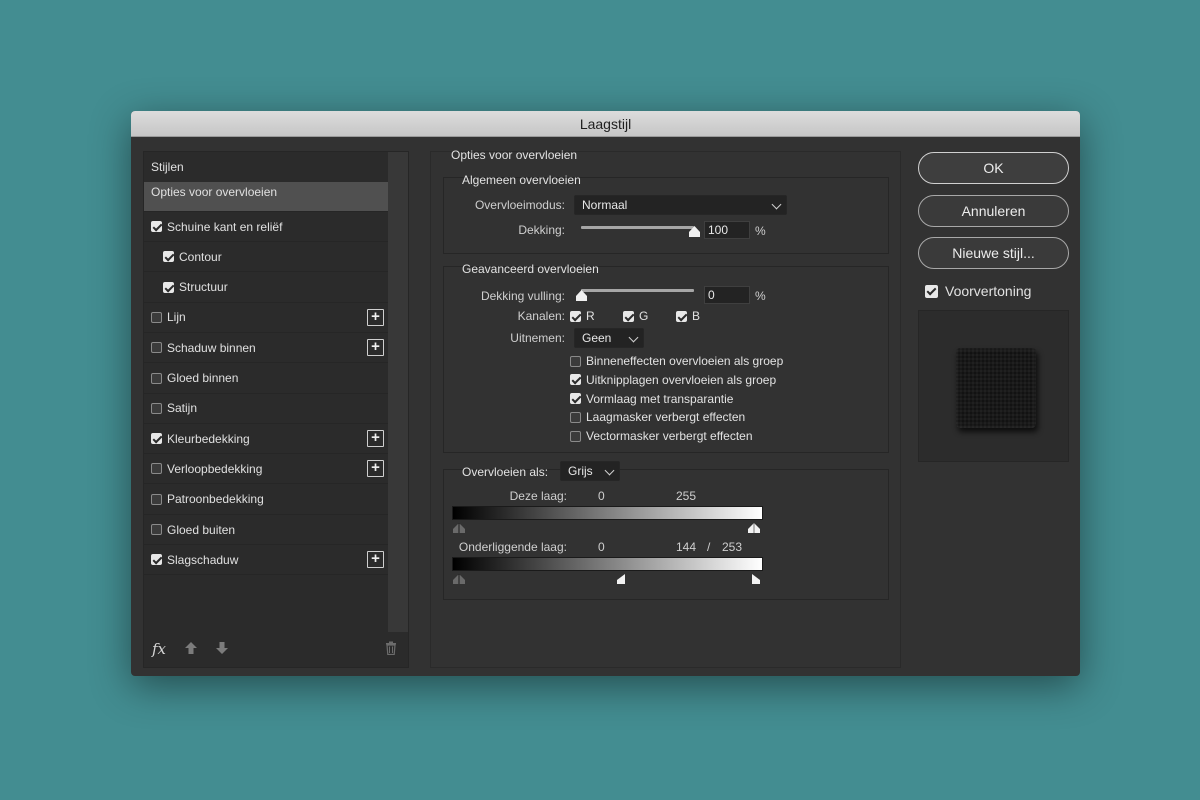  What do you see at coordinates (754, 528) in the screenshot?
I see `this-layer-white-slider` at bounding box center [754, 528].